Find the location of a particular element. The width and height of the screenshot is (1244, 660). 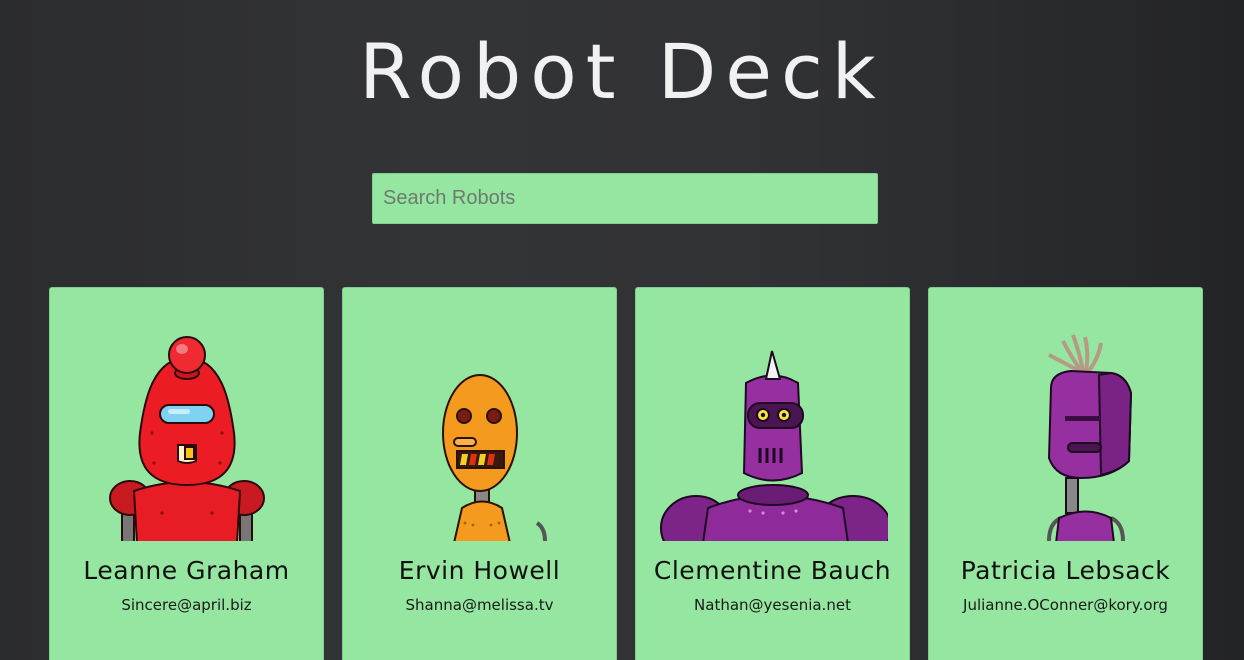

robot-card: Ervin Howell Shanna@melissa.tv is located at coordinates (479, 473).